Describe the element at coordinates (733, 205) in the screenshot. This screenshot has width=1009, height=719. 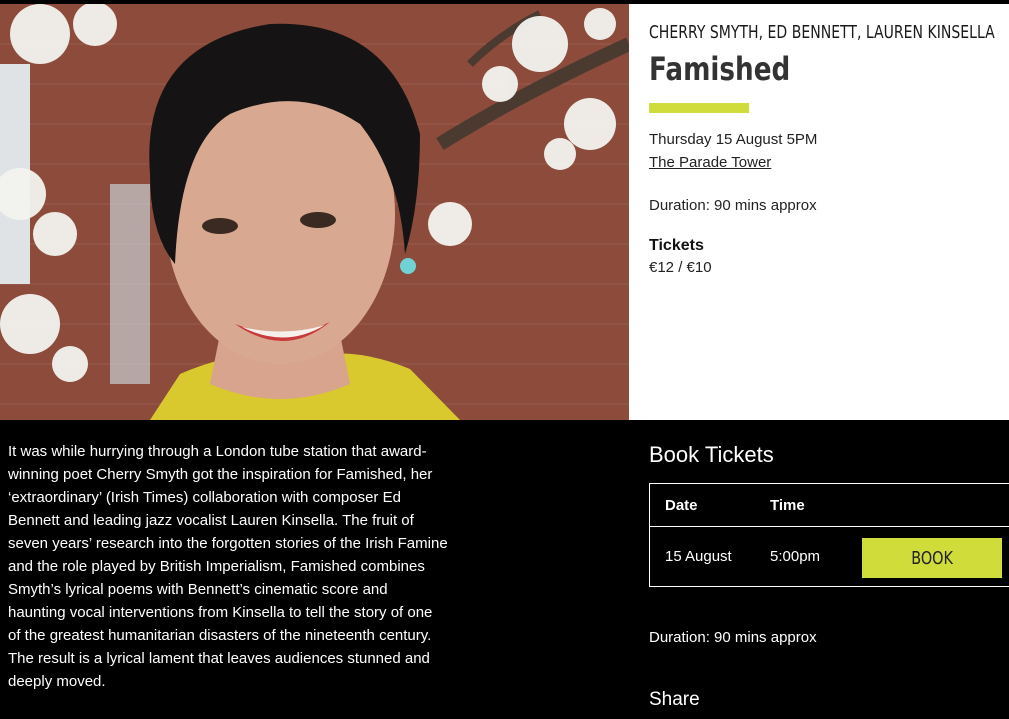
I see `event-duration: Duration: 90 mins approx` at that location.